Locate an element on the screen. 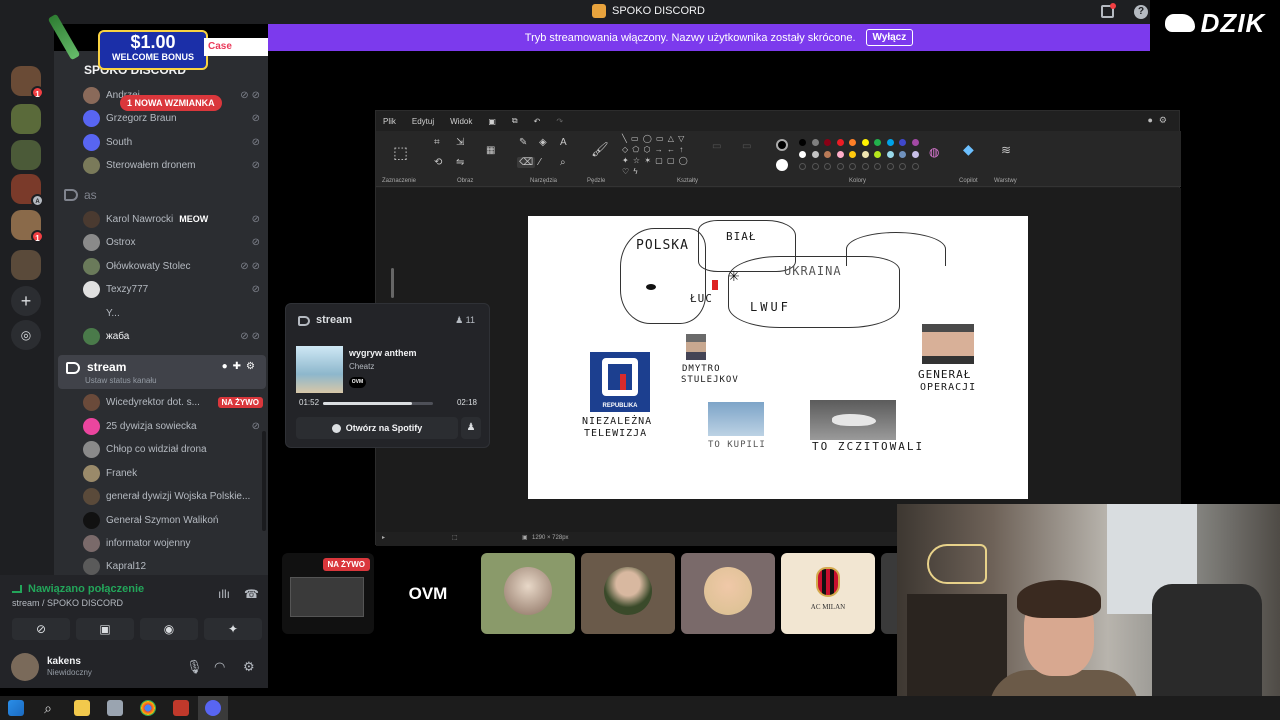 This screenshot has width=1280, height=720. menu-file: Plik is located at coordinates (389, 121).